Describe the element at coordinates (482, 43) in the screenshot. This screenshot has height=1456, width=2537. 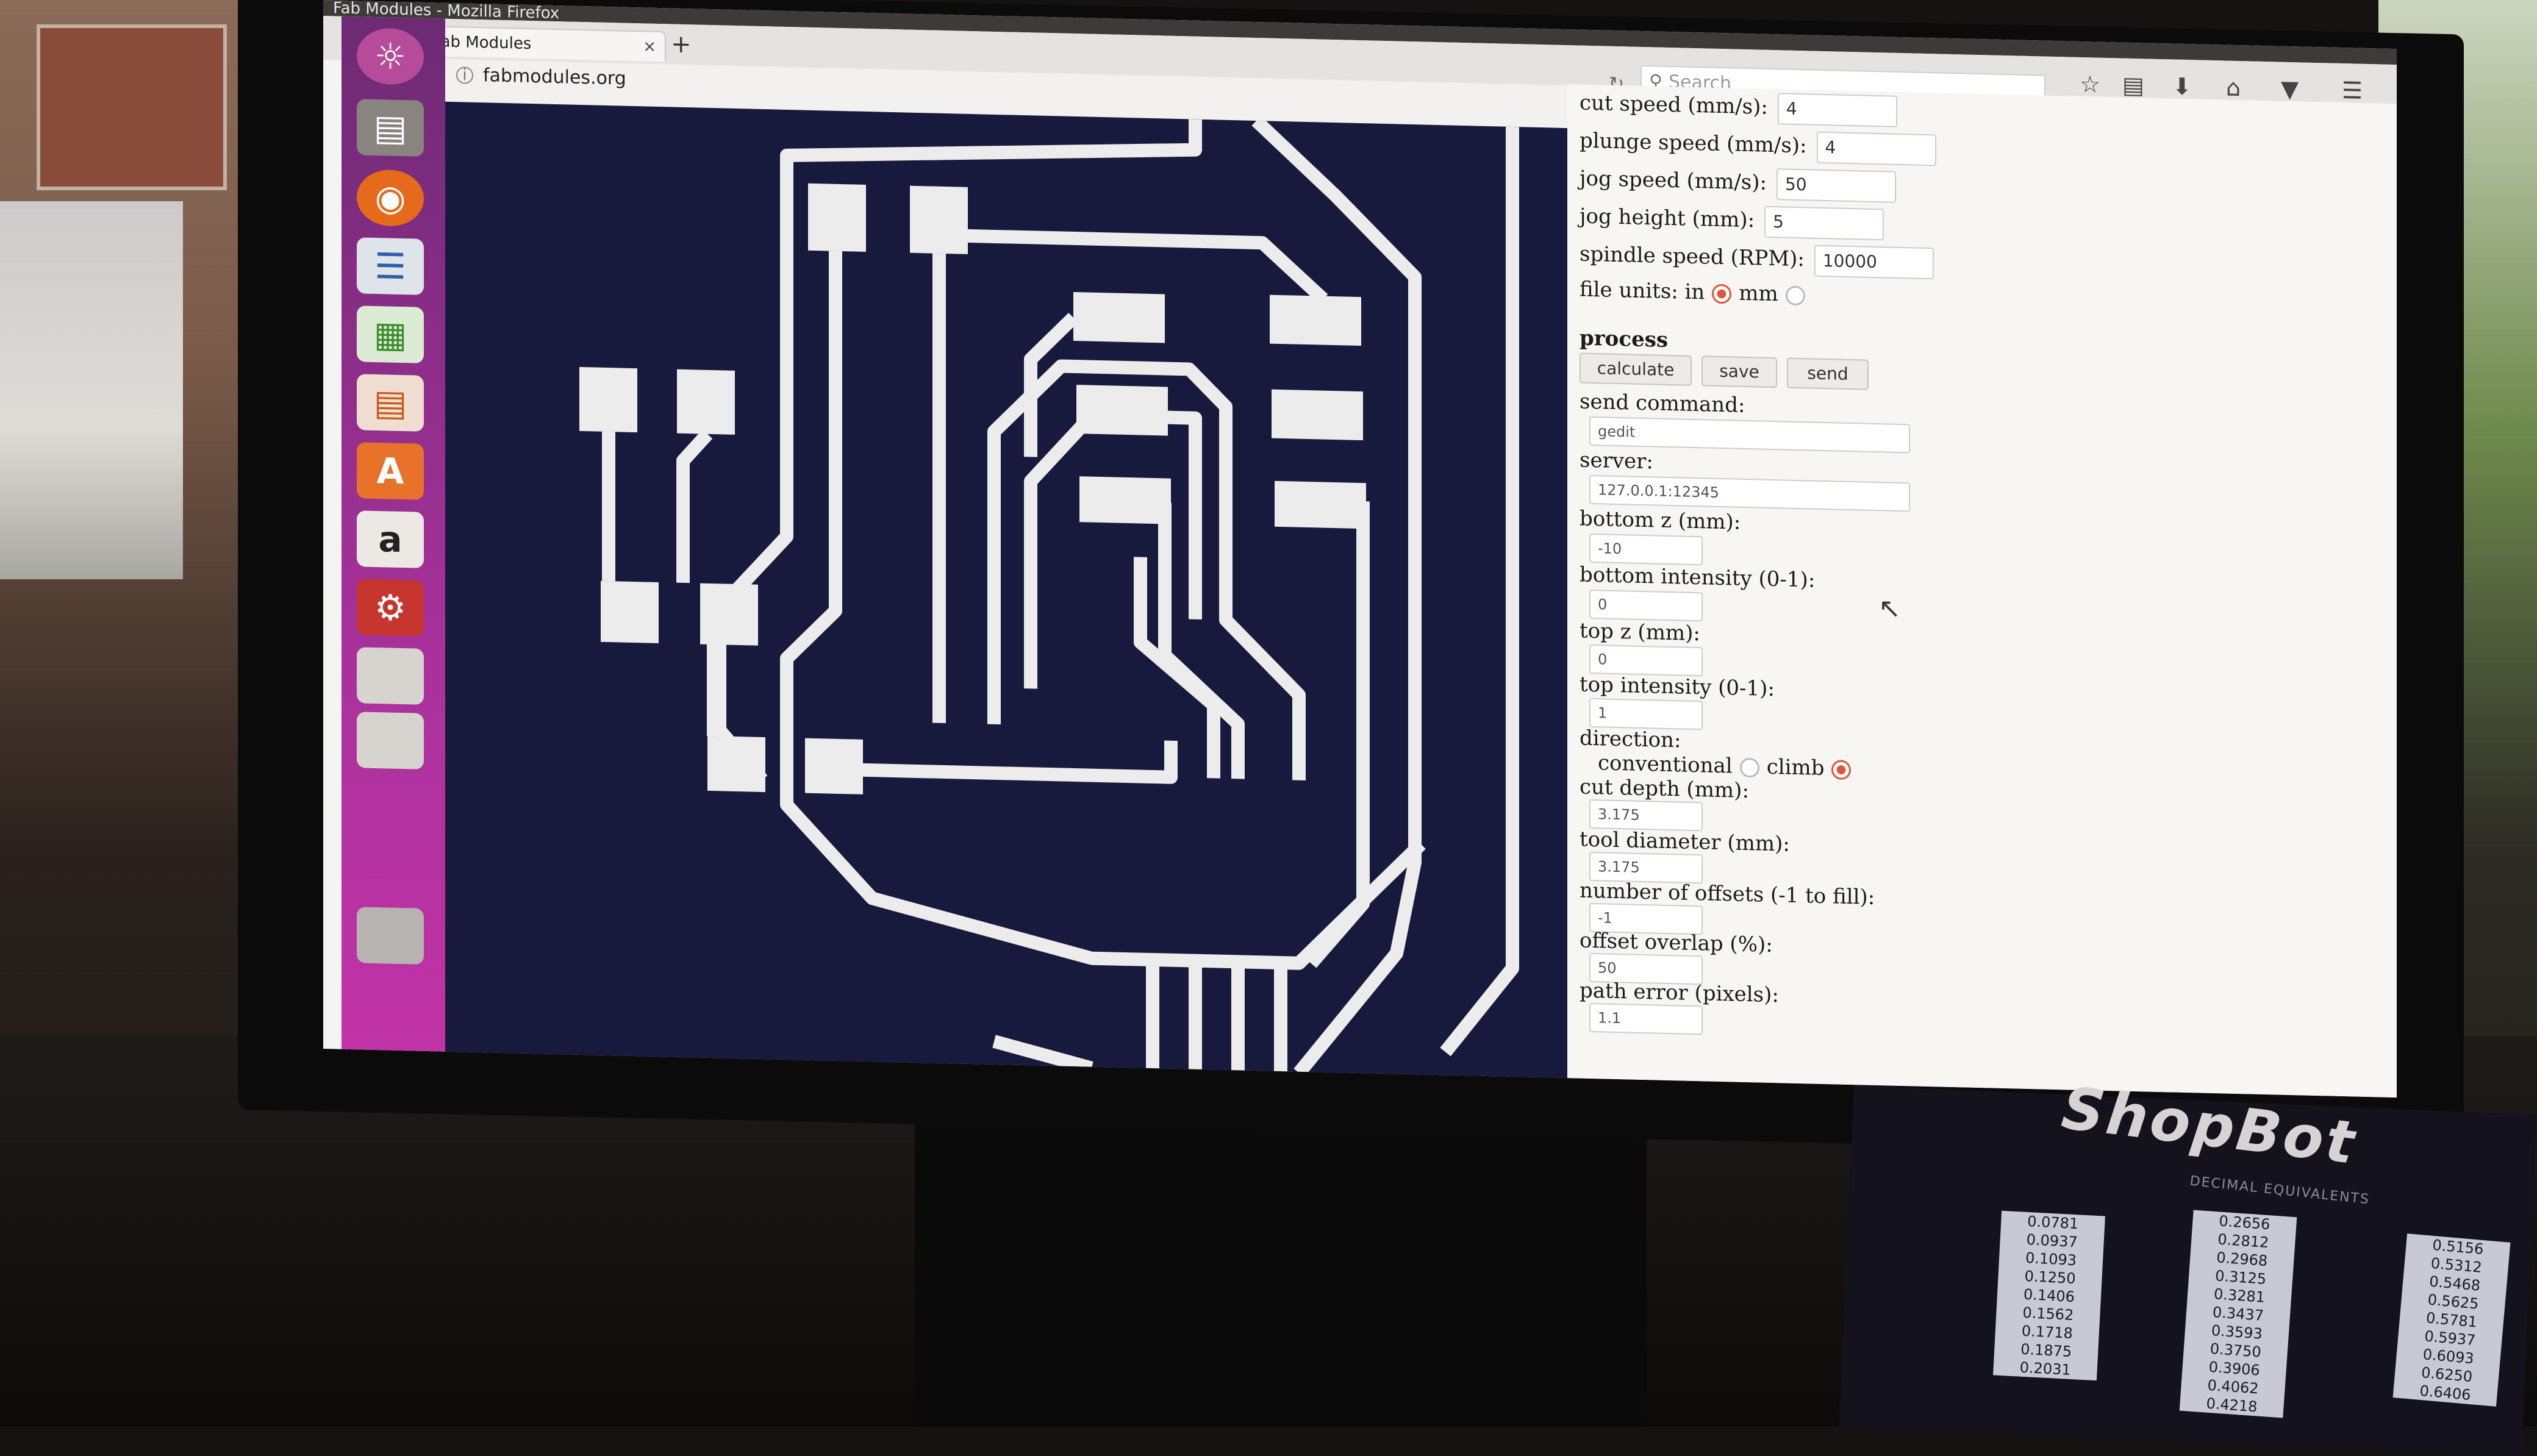
I see `tab-label: Fab Modules` at that location.